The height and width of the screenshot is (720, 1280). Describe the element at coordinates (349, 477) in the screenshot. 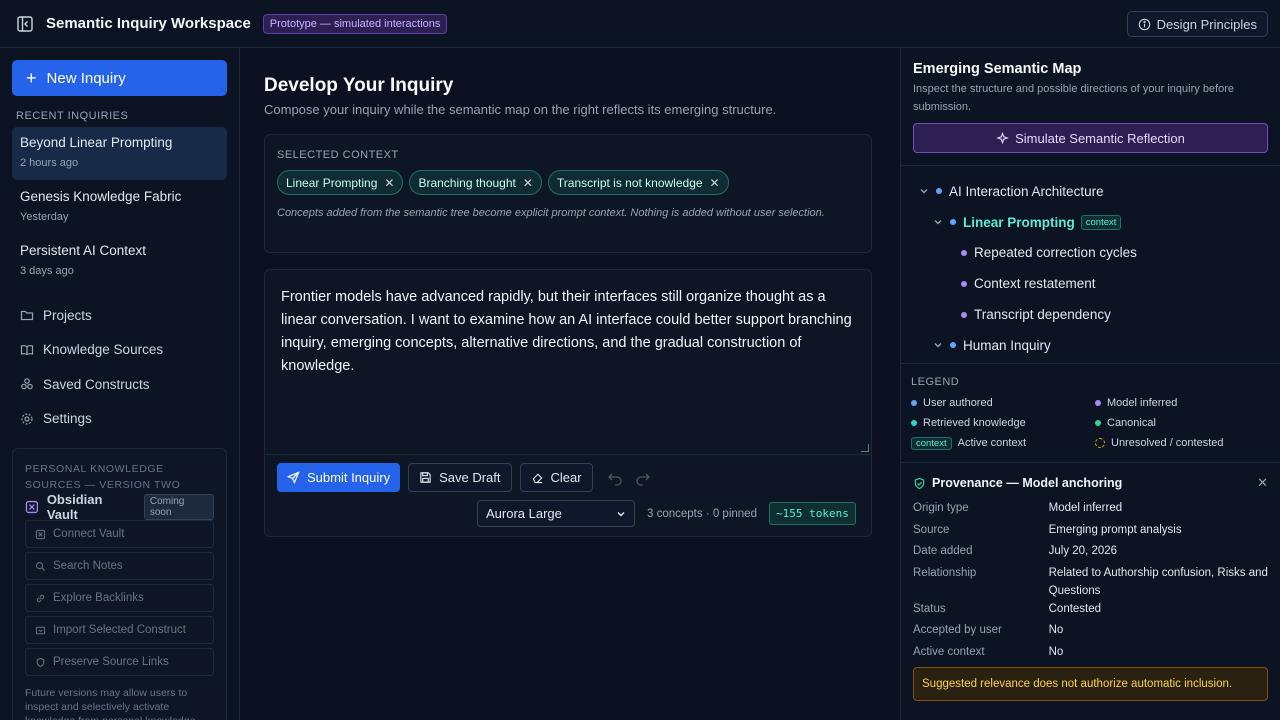

I see `submit-label: Submit Inquiry` at that location.